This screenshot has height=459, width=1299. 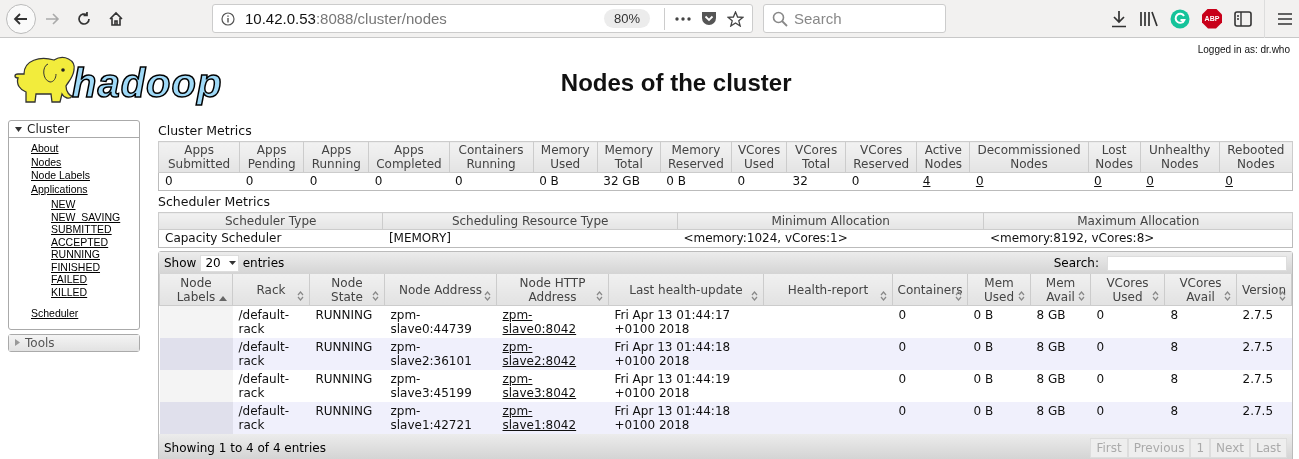 I want to click on back-button, so click(x=21, y=18).